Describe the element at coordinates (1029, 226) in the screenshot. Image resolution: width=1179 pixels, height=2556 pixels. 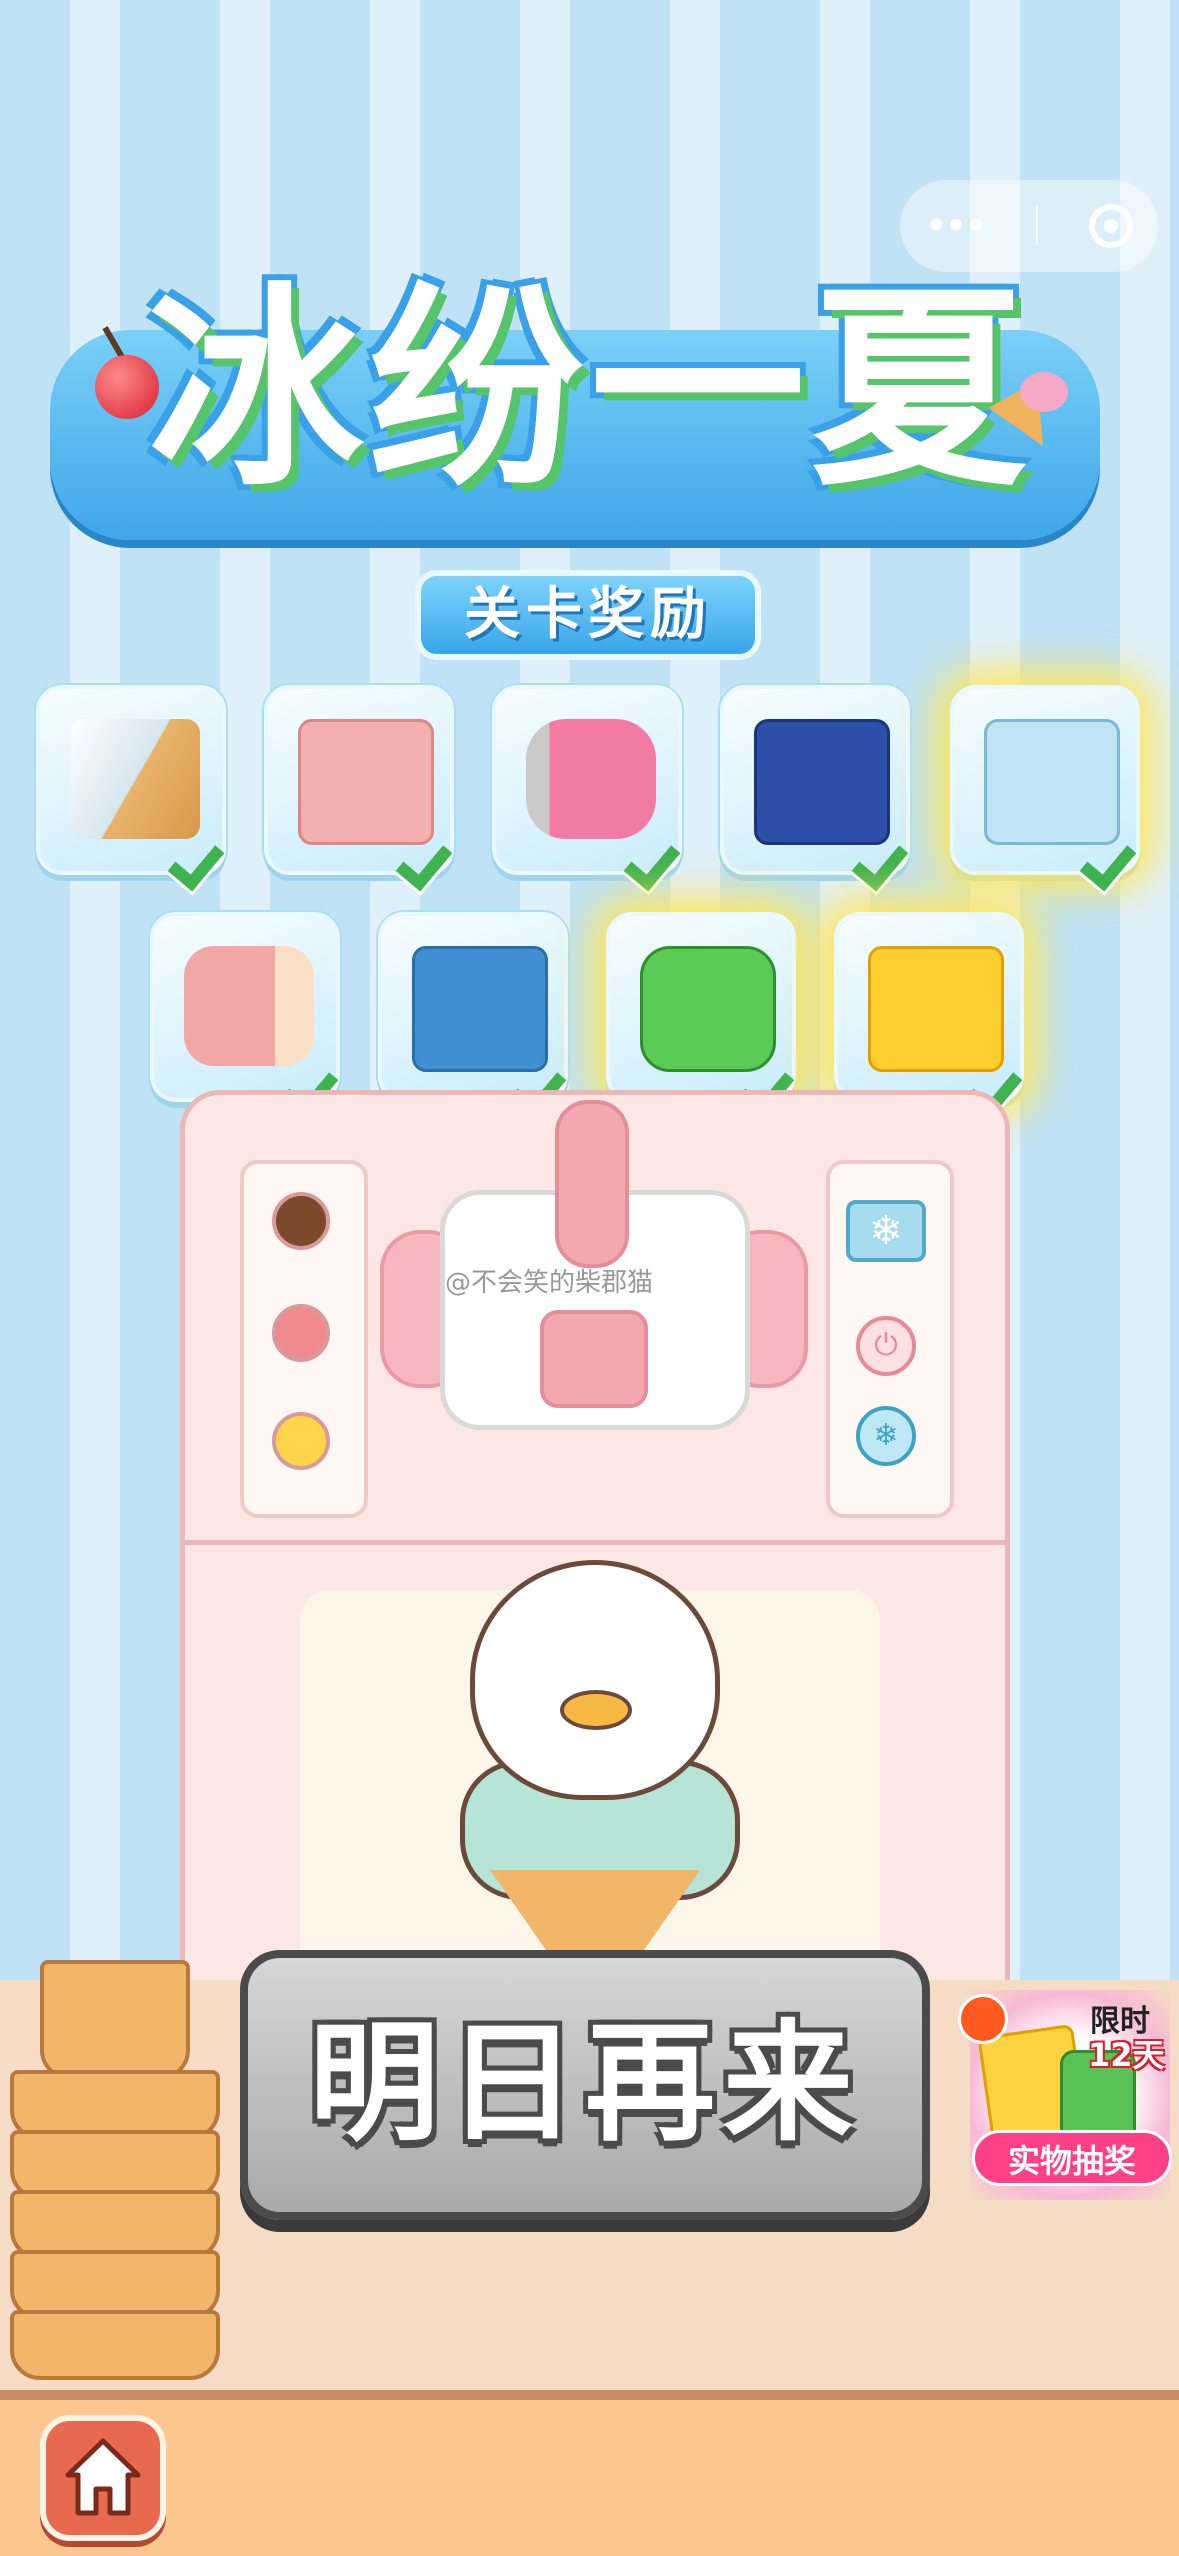
I see `mini-program-capsule: •••` at that location.